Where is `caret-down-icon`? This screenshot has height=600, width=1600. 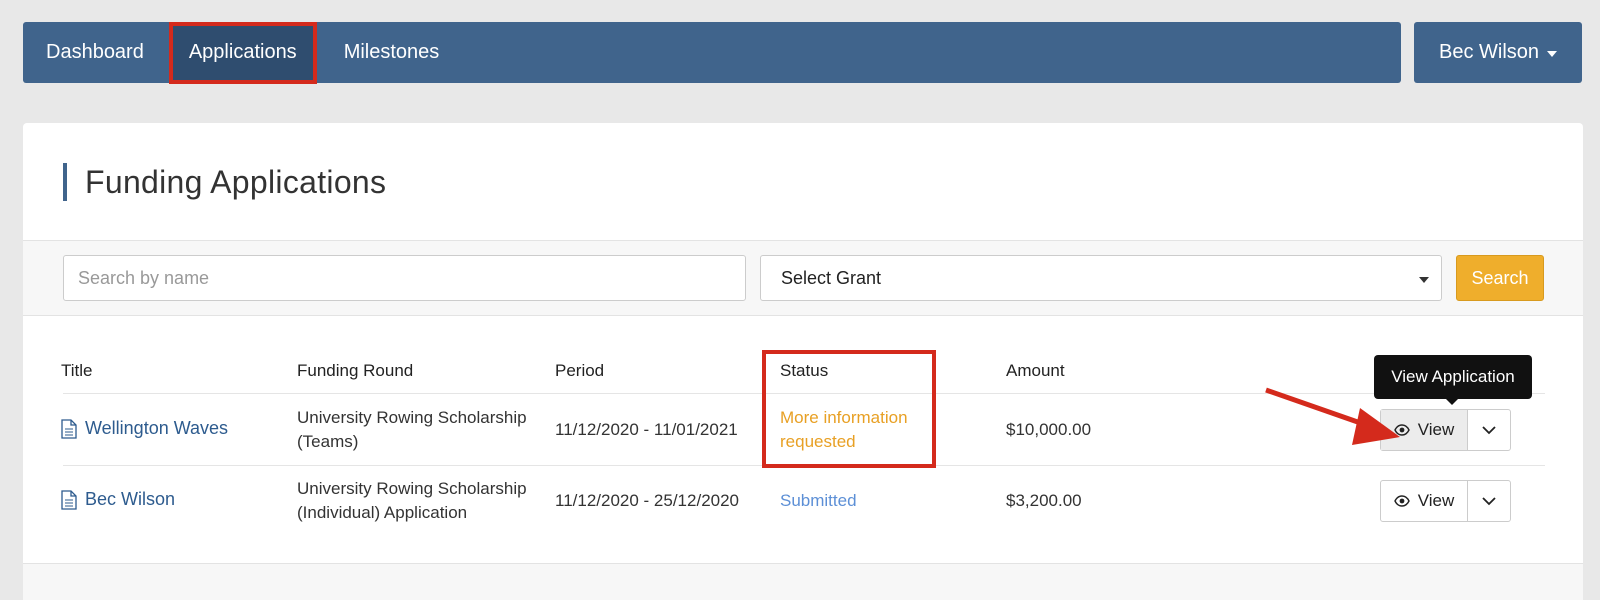 caret-down-icon is located at coordinates (1552, 53).